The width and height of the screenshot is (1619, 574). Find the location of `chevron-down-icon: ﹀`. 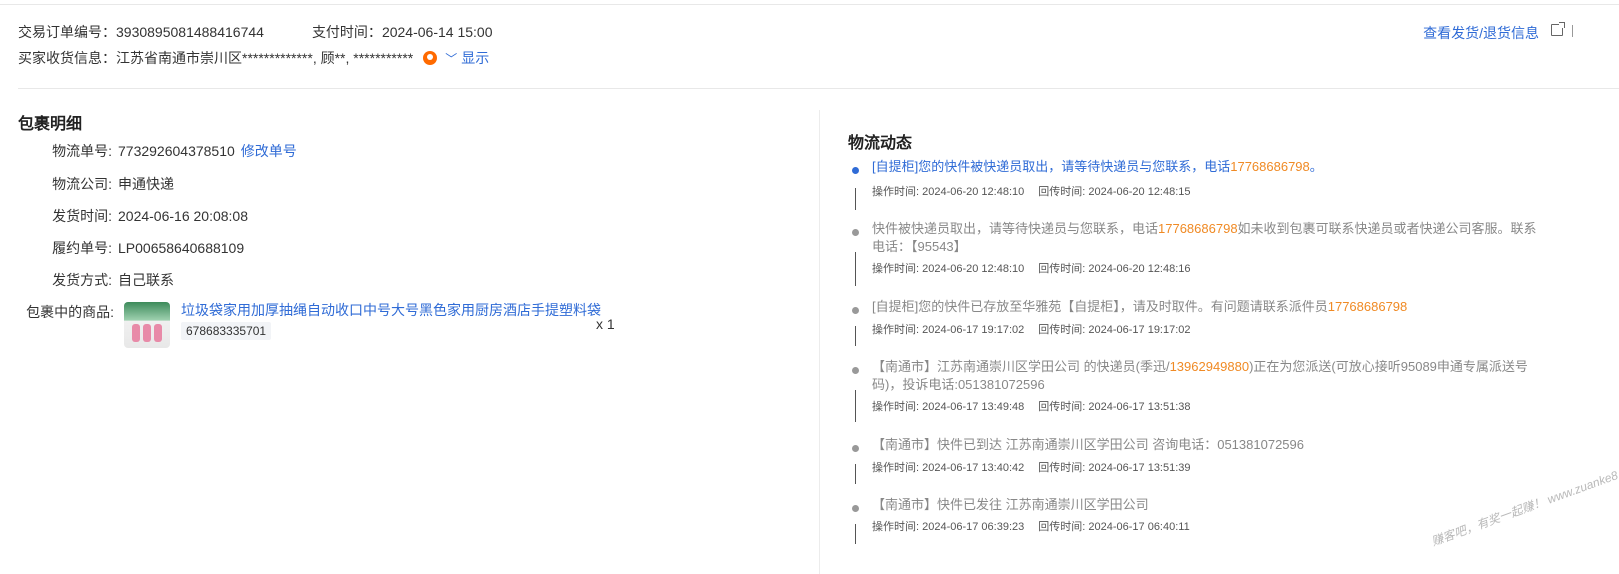

chevron-down-icon: ﹀ is located at coordinates (451, 58).